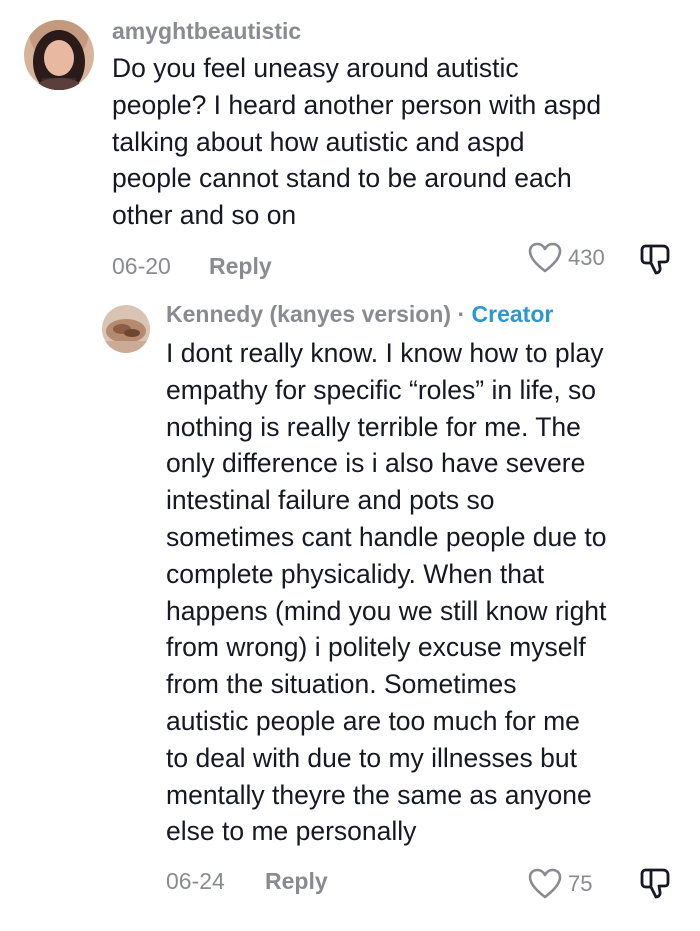 Image resolution: width=700 pixels, height=931 pixels. Describe the element at coordinates (195, 881) in the screenshot. I see `reply-date: 06-24` at that location.